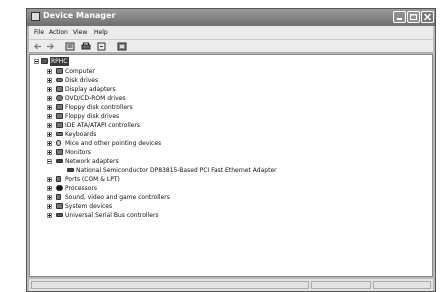  Describe the element at coordinates (70, 46) in the screenshot. I see `properties-icon` at that location.